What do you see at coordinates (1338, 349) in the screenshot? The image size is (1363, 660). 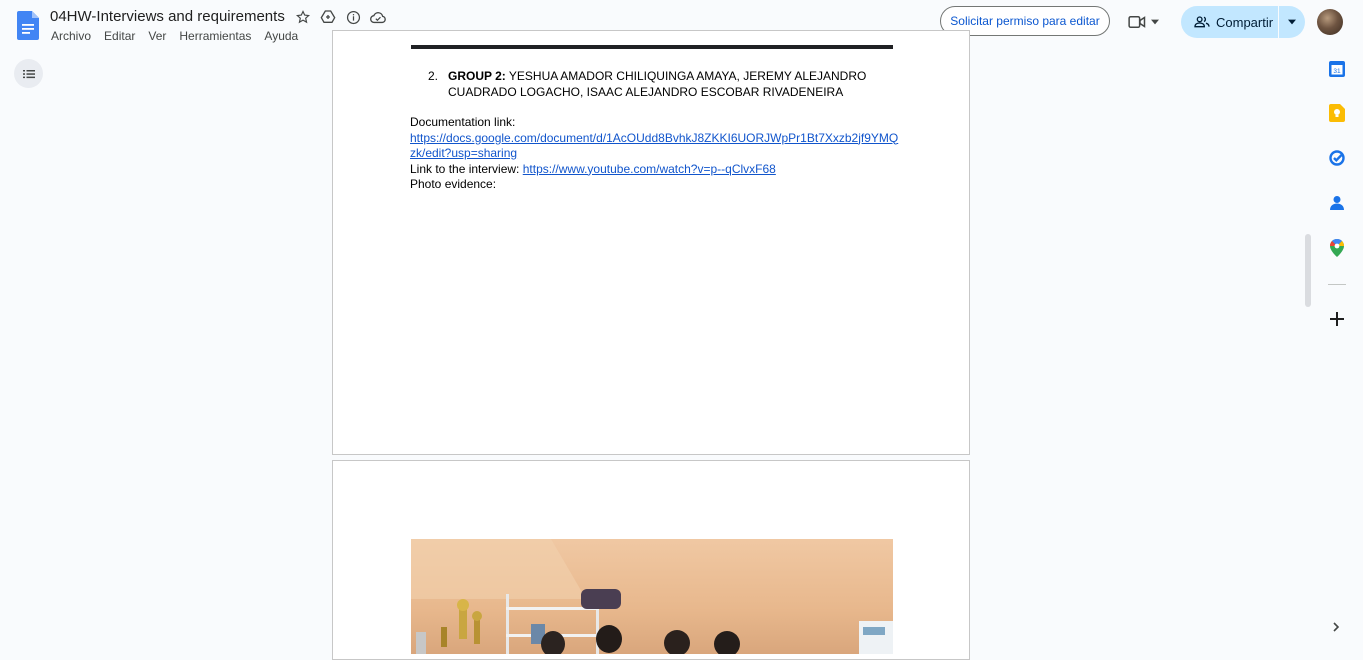 I see `side-panel` at bounding box center [1338, 349].